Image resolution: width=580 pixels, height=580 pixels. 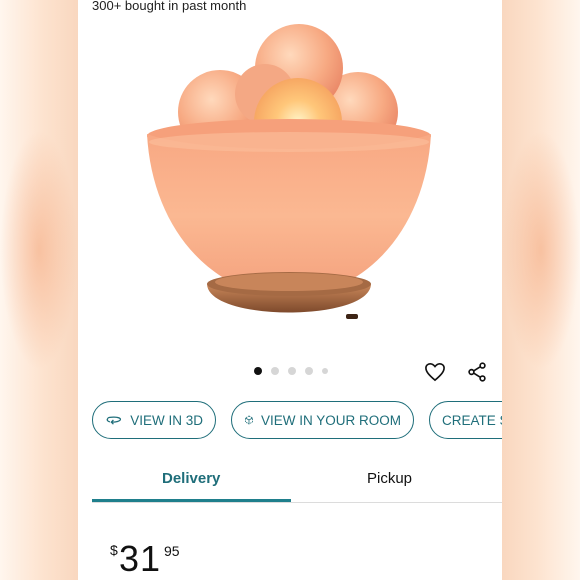 What do you see at coordinates (39, 290) in the screenshot?
I see `blurred-background-left` at bounding box center [39, 290].